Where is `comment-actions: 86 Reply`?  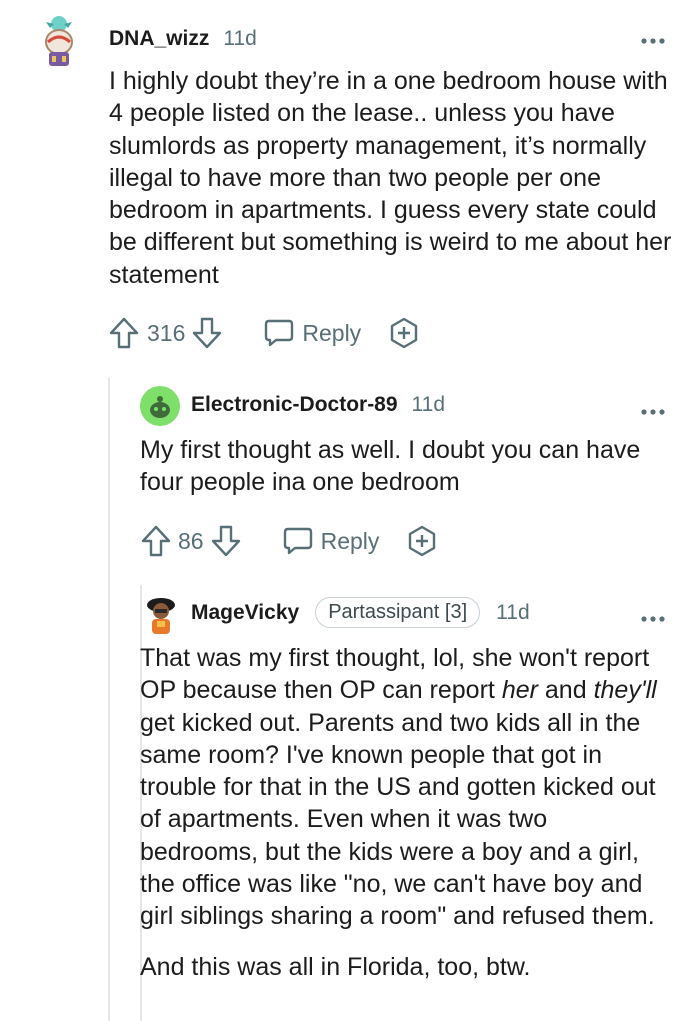 comment-actions: 86 Reply is located at coordinates (289, 541).